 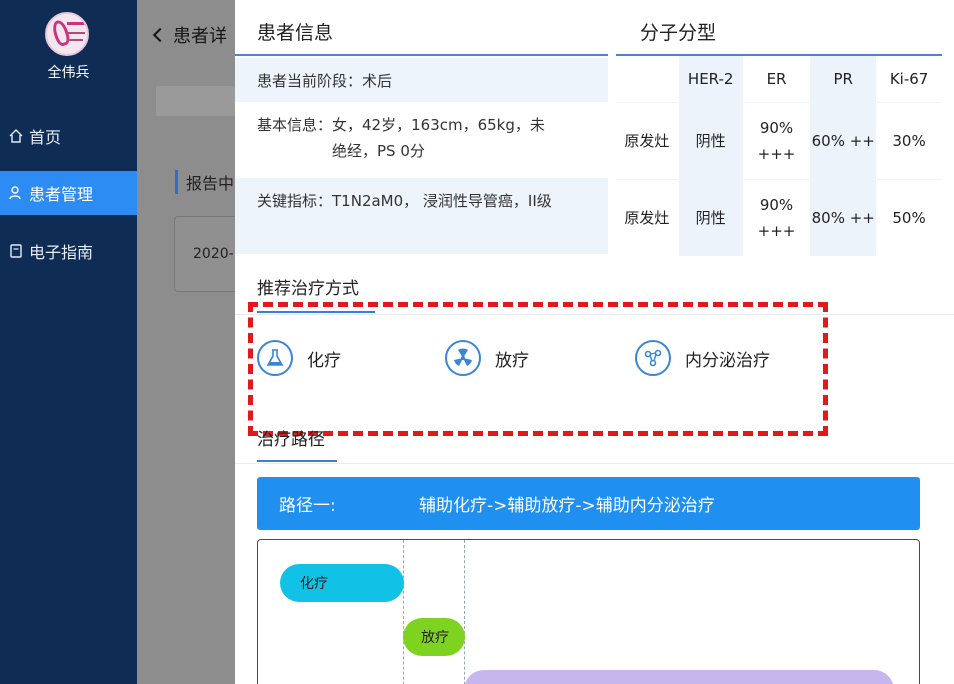 What do you see at coordinates (588, 611) in the screenshot?
I see `treatment-timeline: 化疗 放疗` at bounding box center [588, 611].